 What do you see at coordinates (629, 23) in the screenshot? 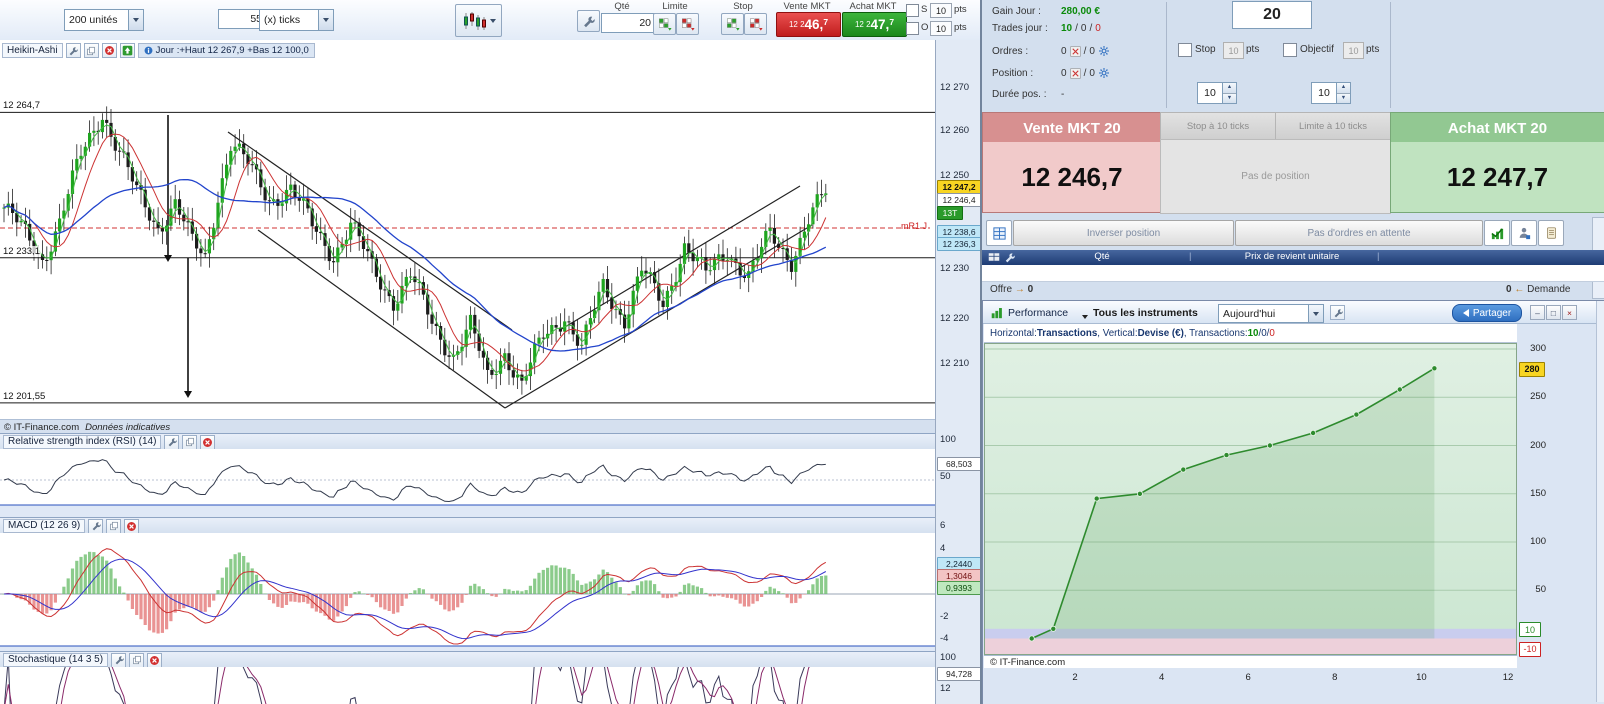
I see `qty-input: 20` at bounding box center [629, 23].